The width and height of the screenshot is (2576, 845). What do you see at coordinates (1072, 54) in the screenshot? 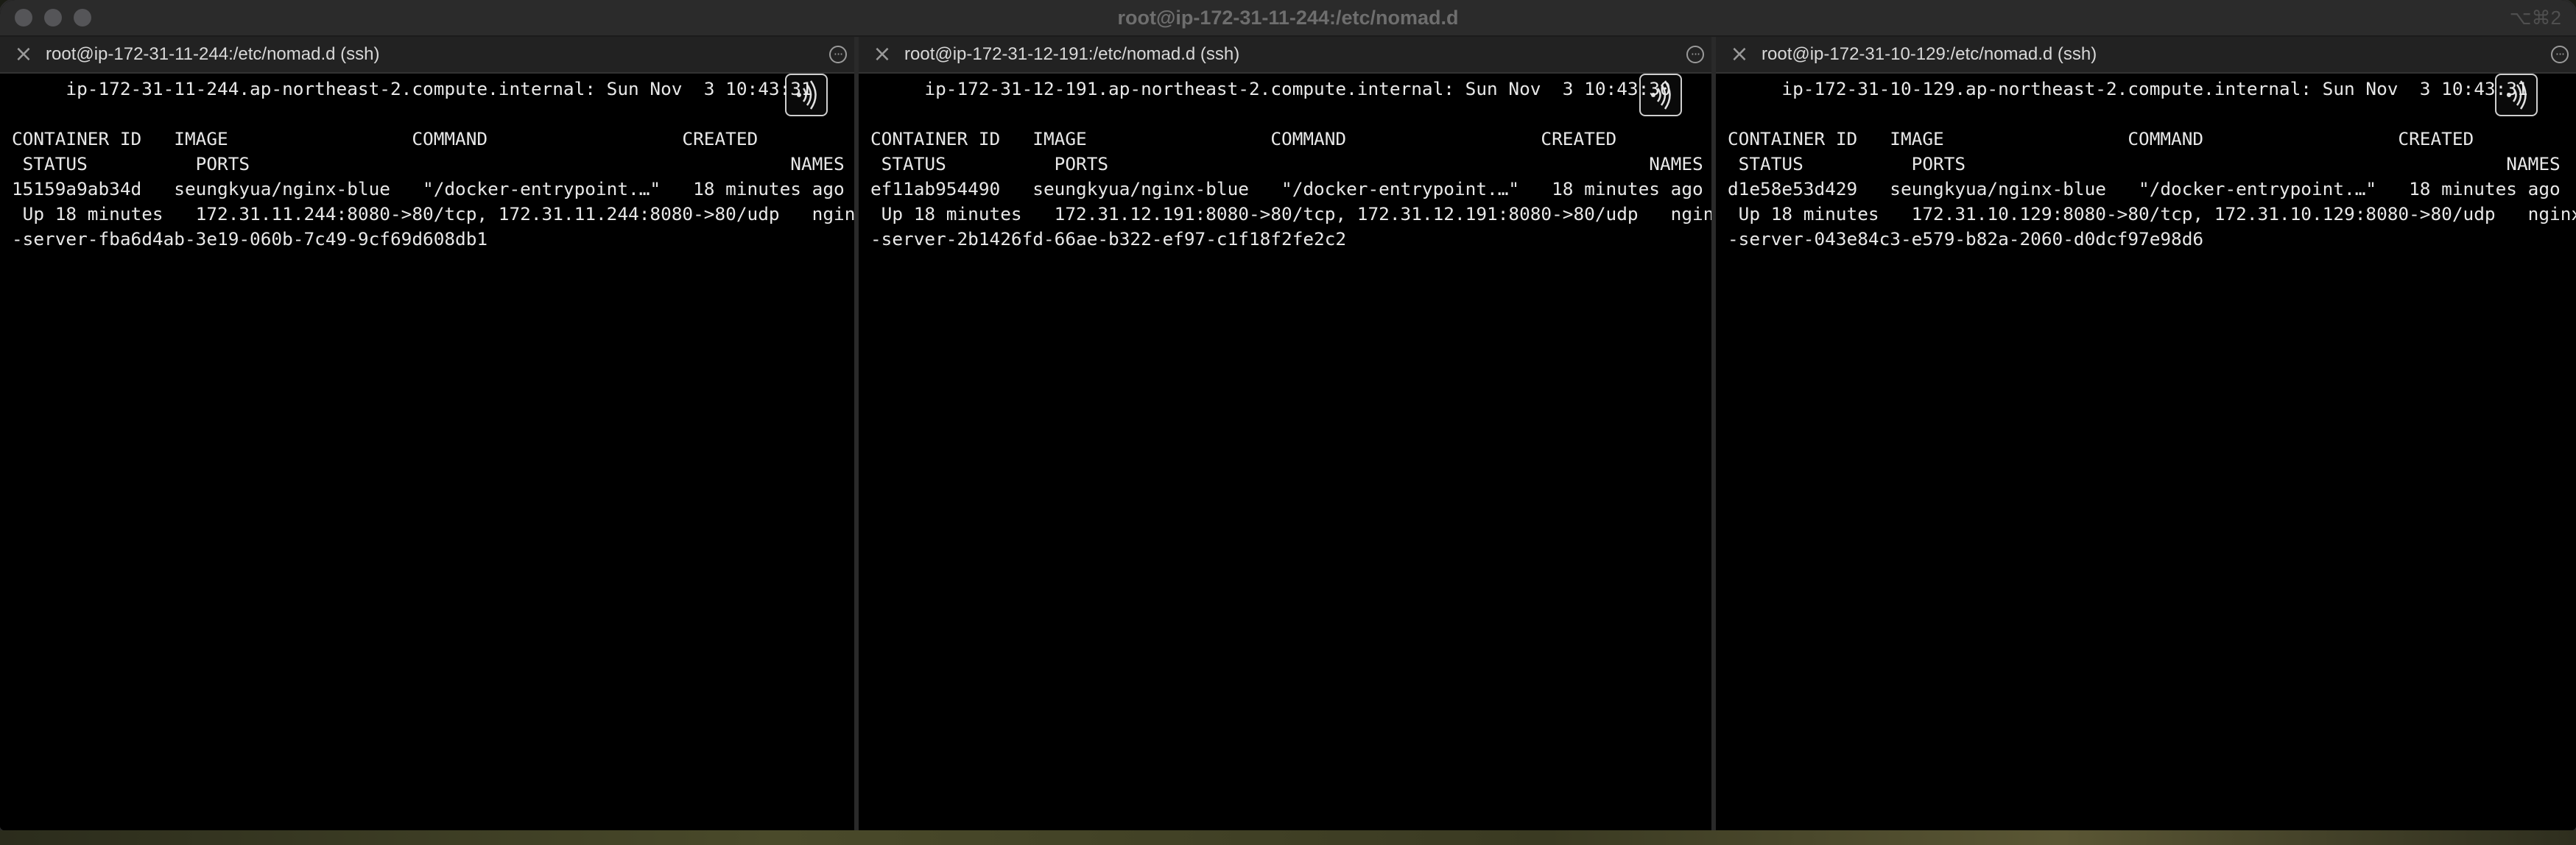
I see `pane-tab-title: root@ip-172-31-12-191:/etc/nomad.d (ssh)` at bounding box center [1072, 54].